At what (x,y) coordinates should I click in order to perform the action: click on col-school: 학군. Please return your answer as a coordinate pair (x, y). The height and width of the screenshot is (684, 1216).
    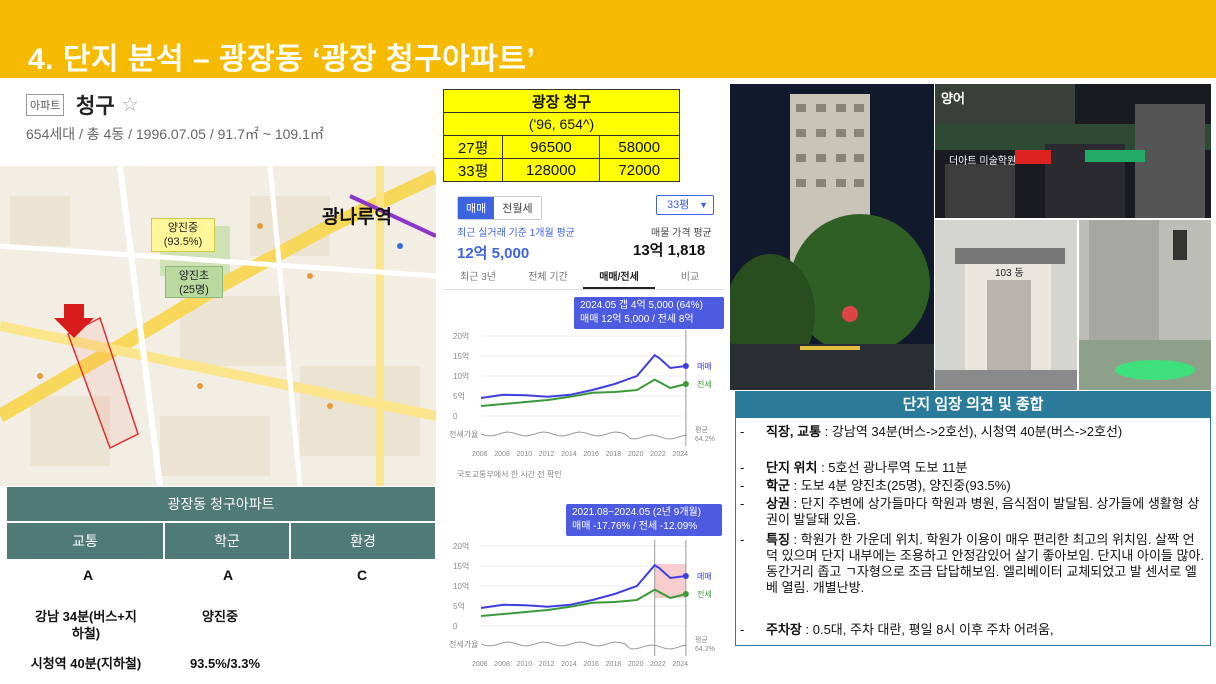
    Looking at the image, I should click on (227, 541).